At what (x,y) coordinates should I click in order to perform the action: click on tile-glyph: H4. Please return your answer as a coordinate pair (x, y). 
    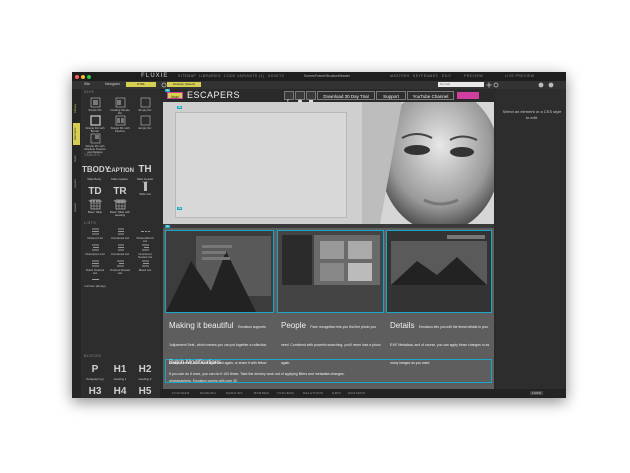
    Looking at the image, I should click on (120, 391).